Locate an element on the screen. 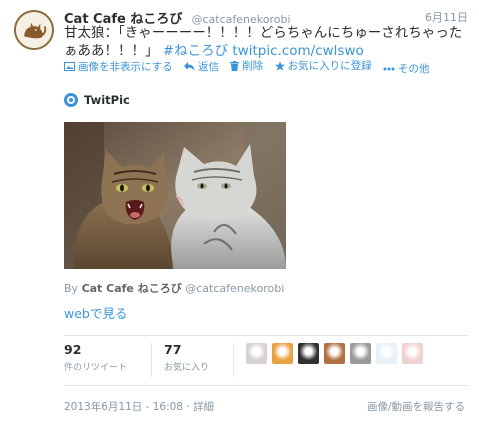 The image size is (479, 423). delete-label: 削除 is located at coordinates (253, 66).